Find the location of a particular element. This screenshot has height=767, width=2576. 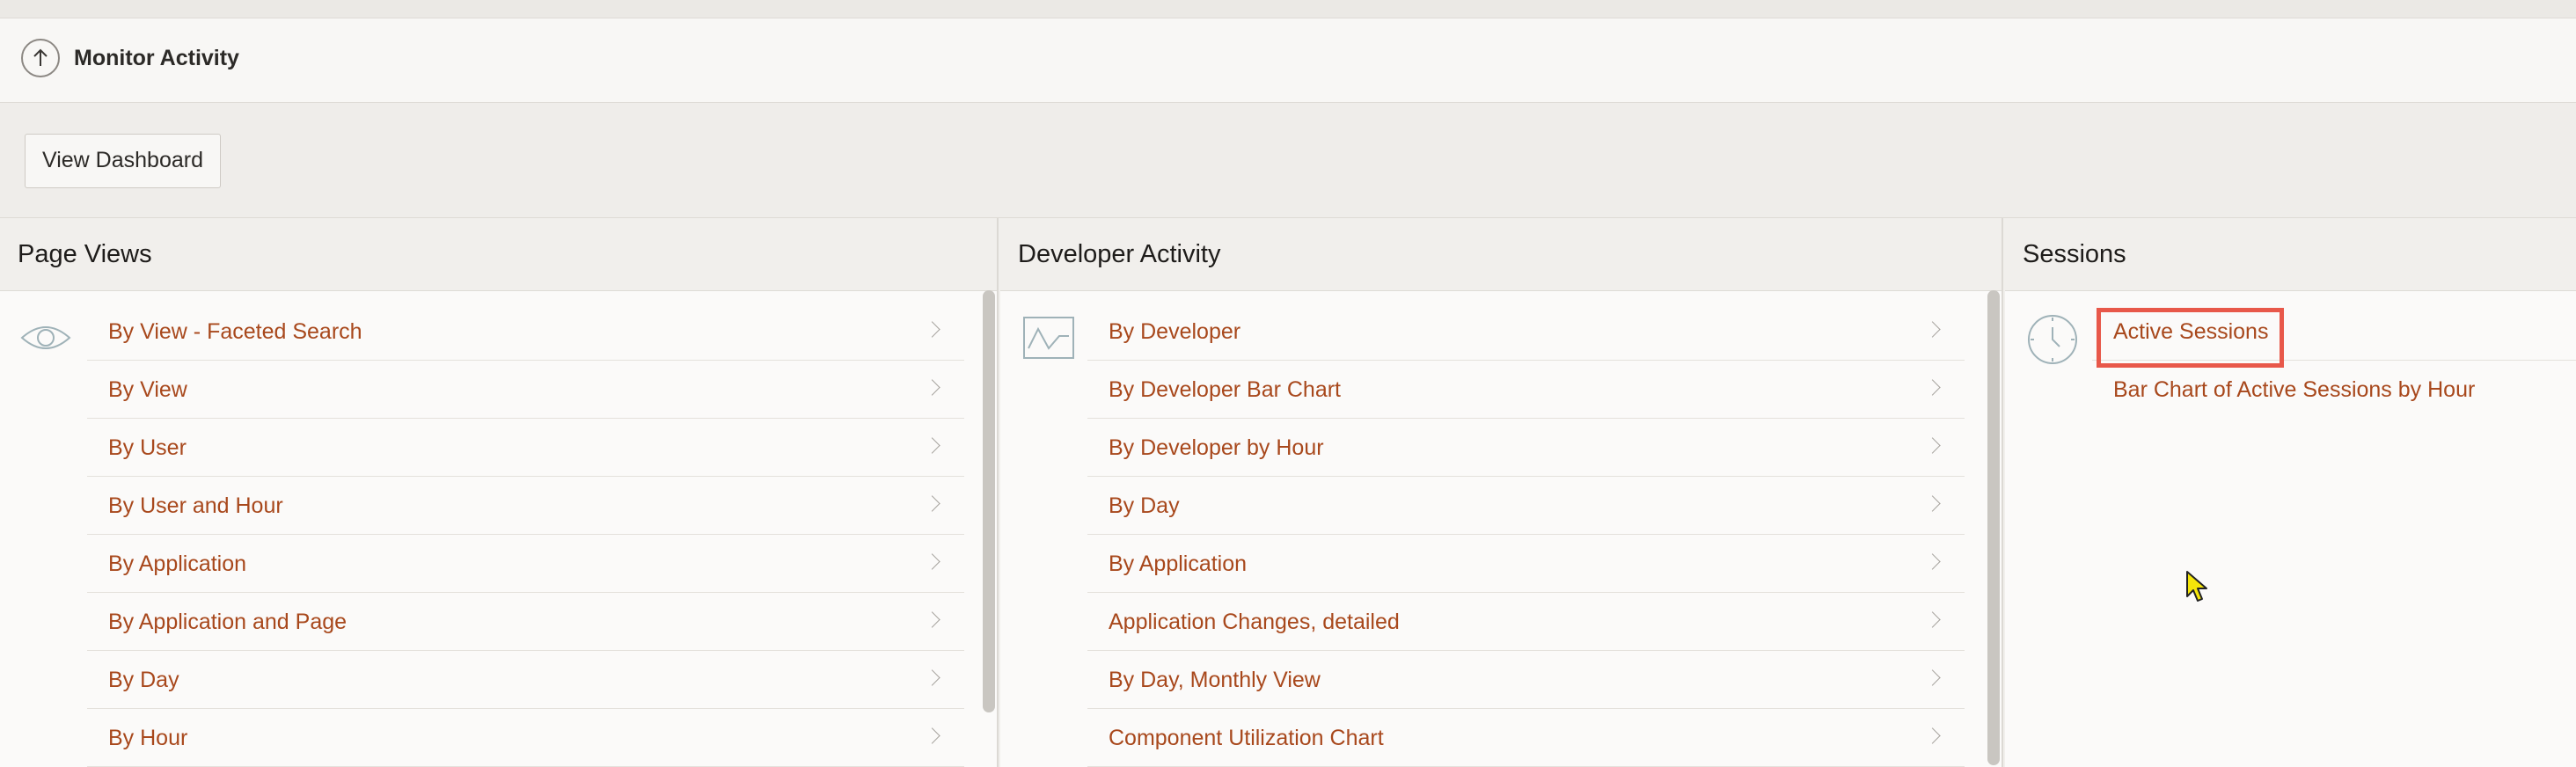

list-item: Component Utilization Chart is located at coordinates (1526, 738).